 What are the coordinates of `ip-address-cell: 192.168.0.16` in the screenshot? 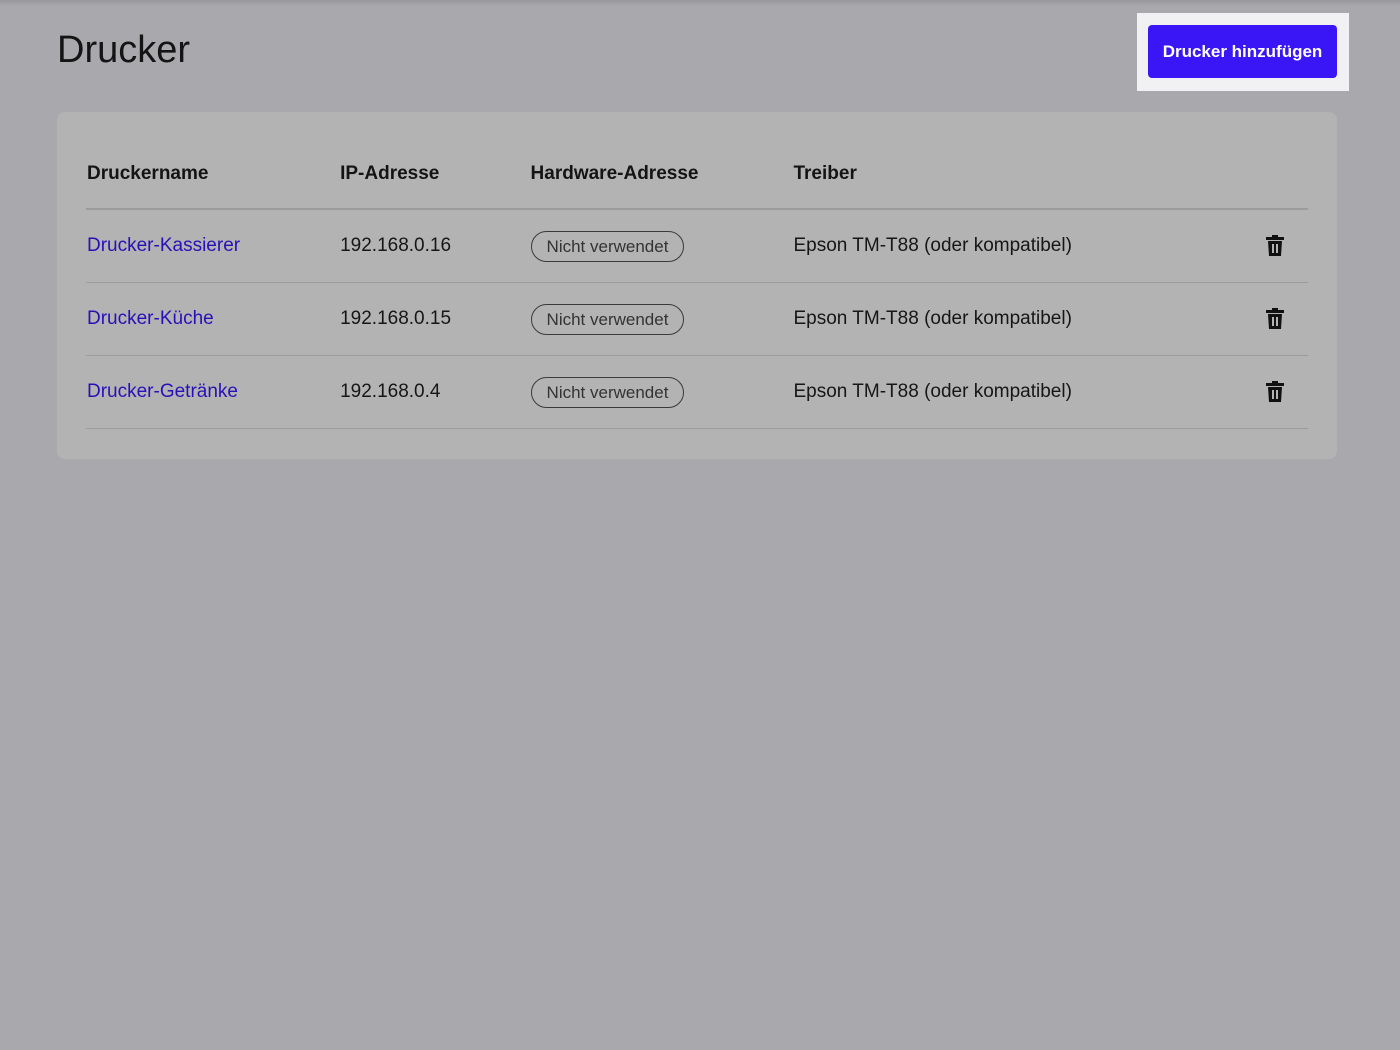 It's located at (434, 246).